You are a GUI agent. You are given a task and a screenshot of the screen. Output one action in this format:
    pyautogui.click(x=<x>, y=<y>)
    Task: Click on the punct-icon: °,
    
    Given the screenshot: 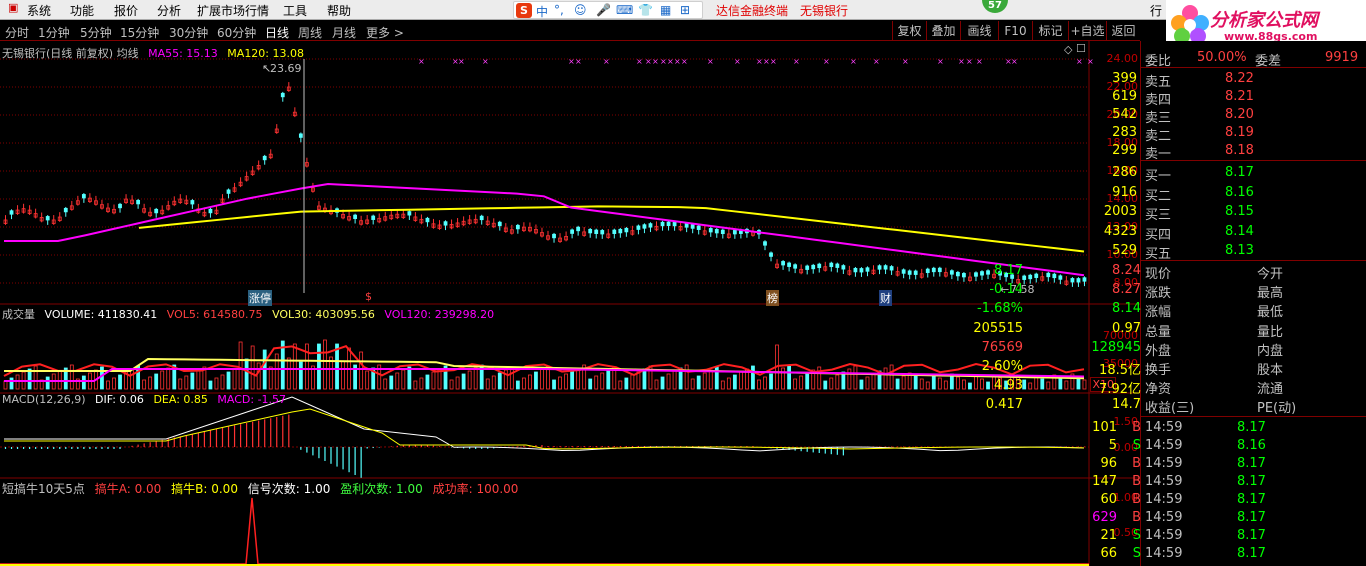 What is the action you would take?
    pyautogui.click(x=559, y=10)
    